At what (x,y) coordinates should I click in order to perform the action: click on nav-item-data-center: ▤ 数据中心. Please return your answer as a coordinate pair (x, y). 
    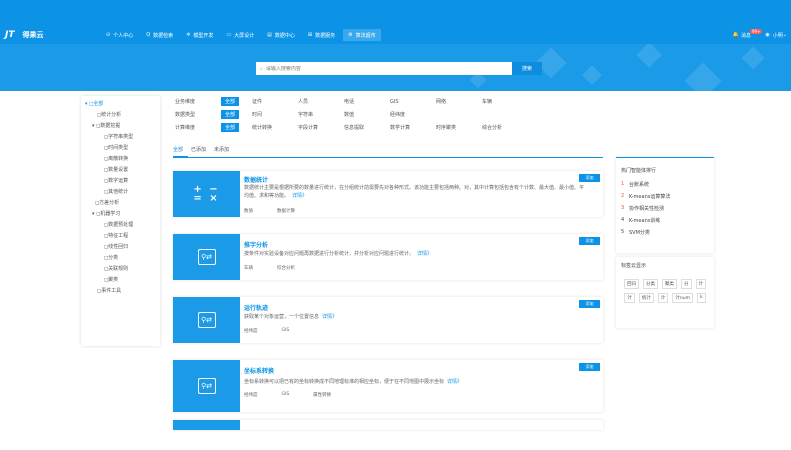
    Looking at the image, I should click on (281, 35).